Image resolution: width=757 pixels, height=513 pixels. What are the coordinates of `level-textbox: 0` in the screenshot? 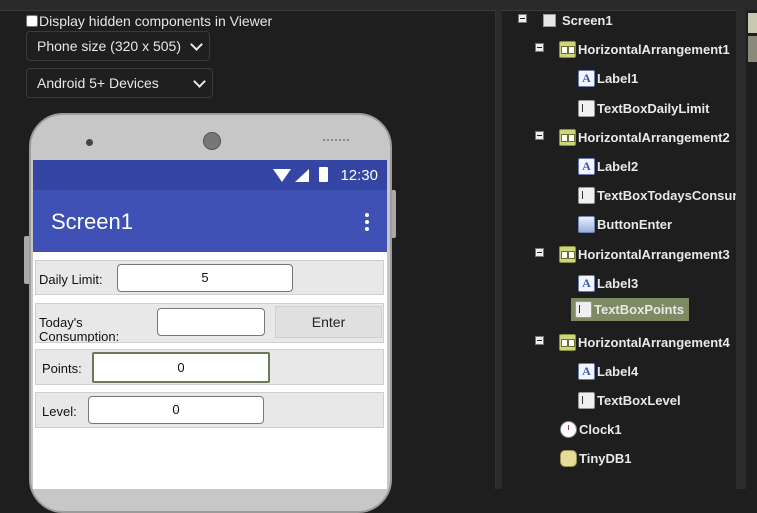 It's located at (176, 410).